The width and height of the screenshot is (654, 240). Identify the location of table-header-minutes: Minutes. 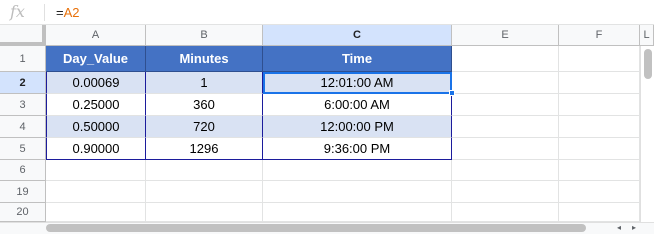
(204, 59).